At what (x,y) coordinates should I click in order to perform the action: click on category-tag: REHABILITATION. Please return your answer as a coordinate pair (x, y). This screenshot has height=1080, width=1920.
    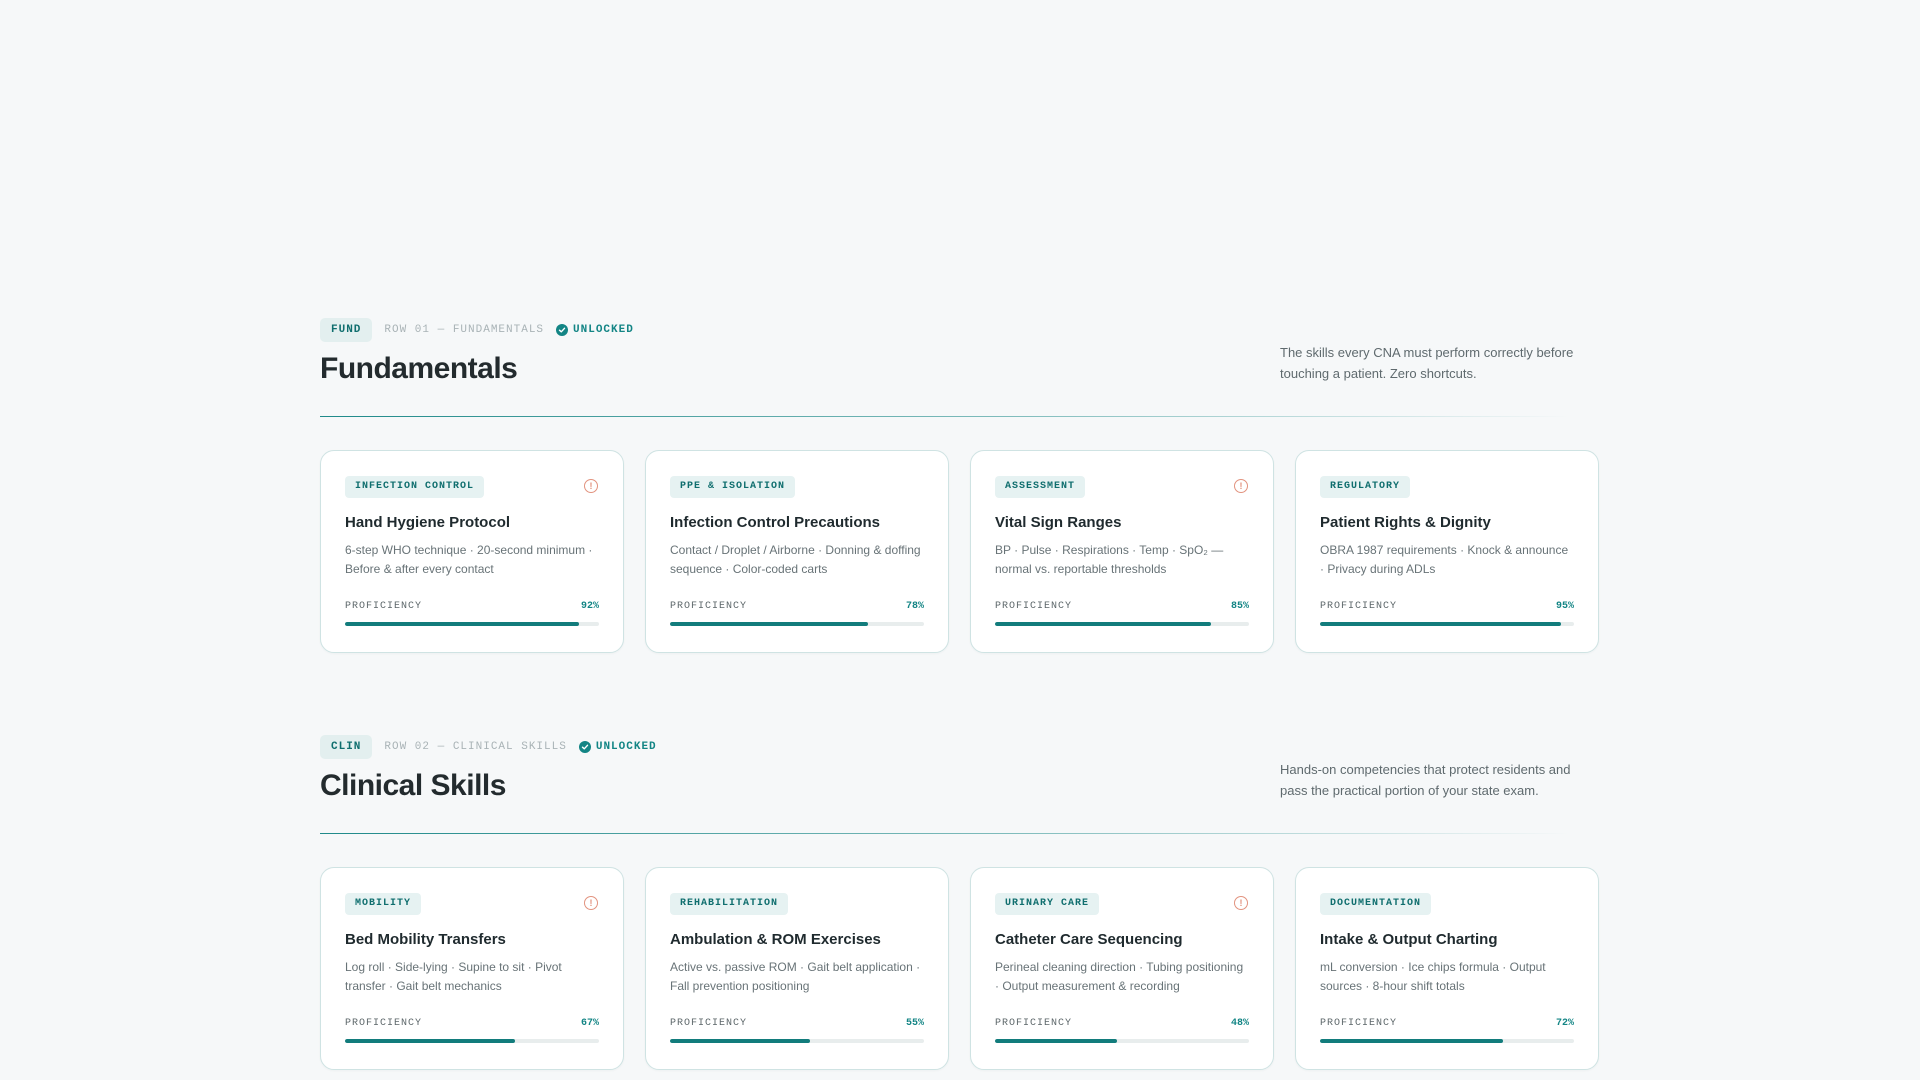
    Looking at the image, I should click on (729, 904).